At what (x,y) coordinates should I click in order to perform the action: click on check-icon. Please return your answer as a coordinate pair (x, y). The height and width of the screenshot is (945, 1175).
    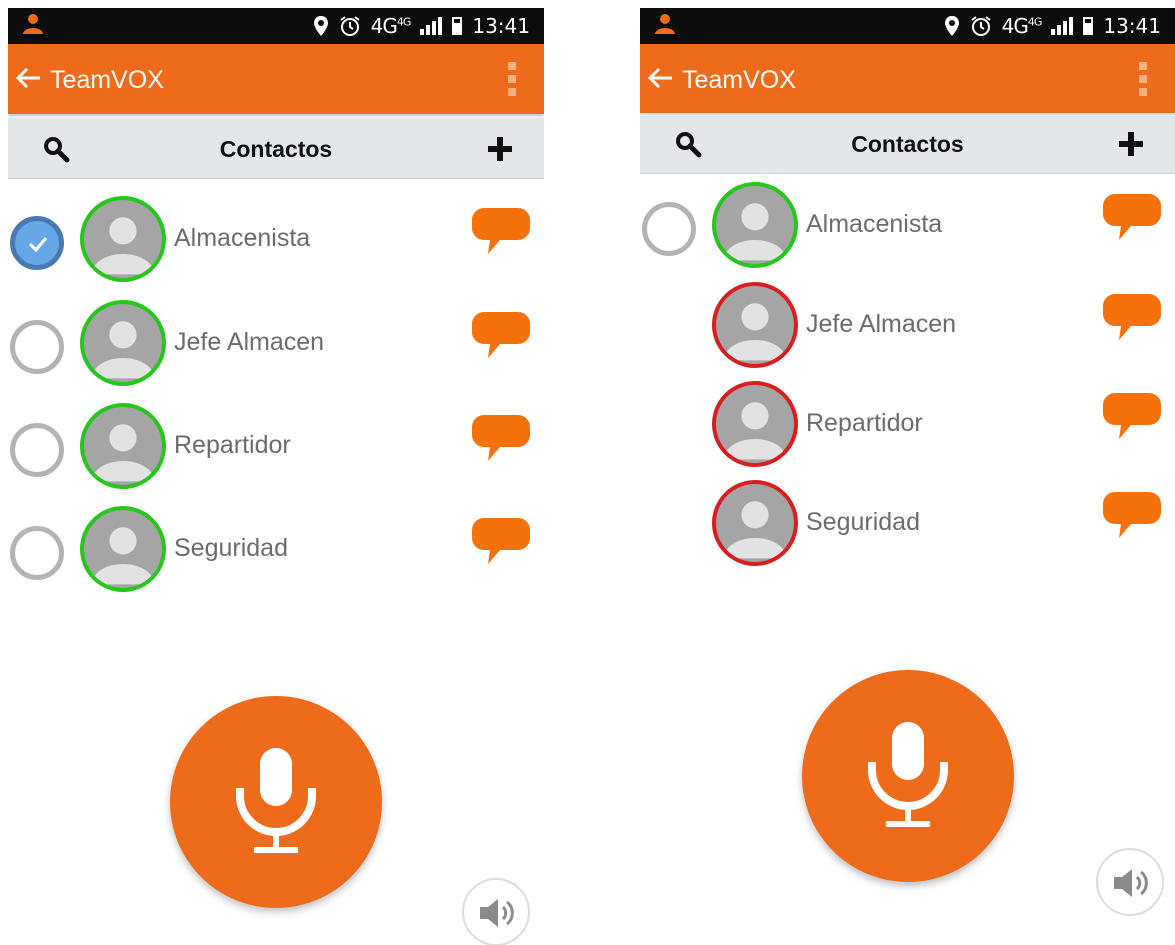
    Looking at the image, I should click on (38, 245).